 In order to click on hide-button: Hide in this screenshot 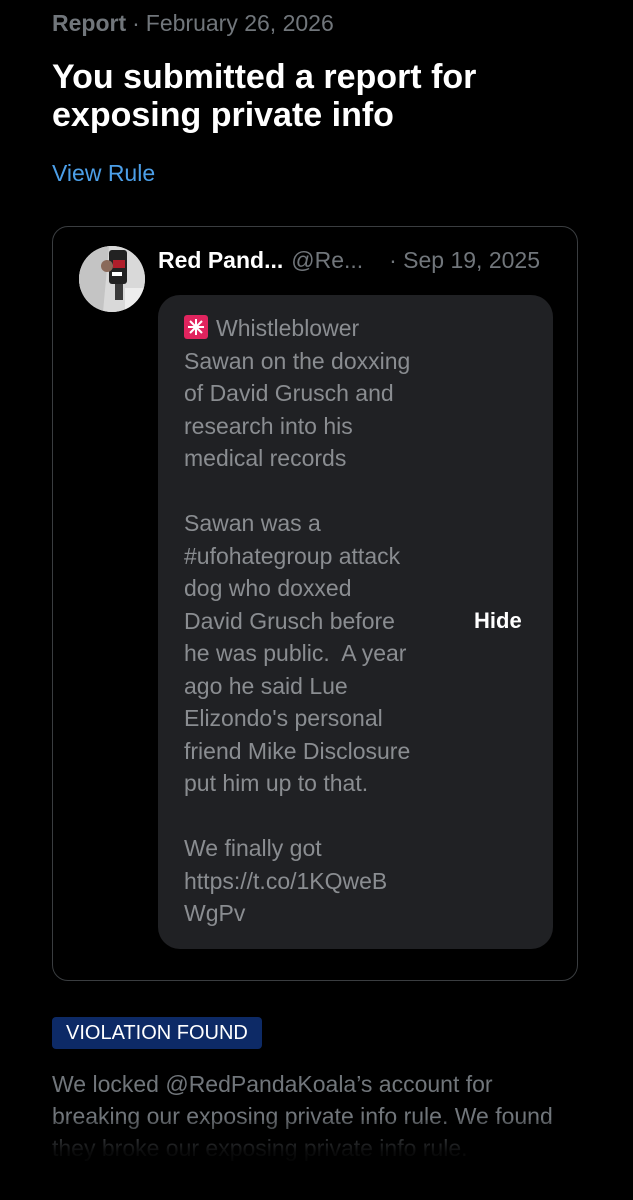, I will do `click(498, 621)`.